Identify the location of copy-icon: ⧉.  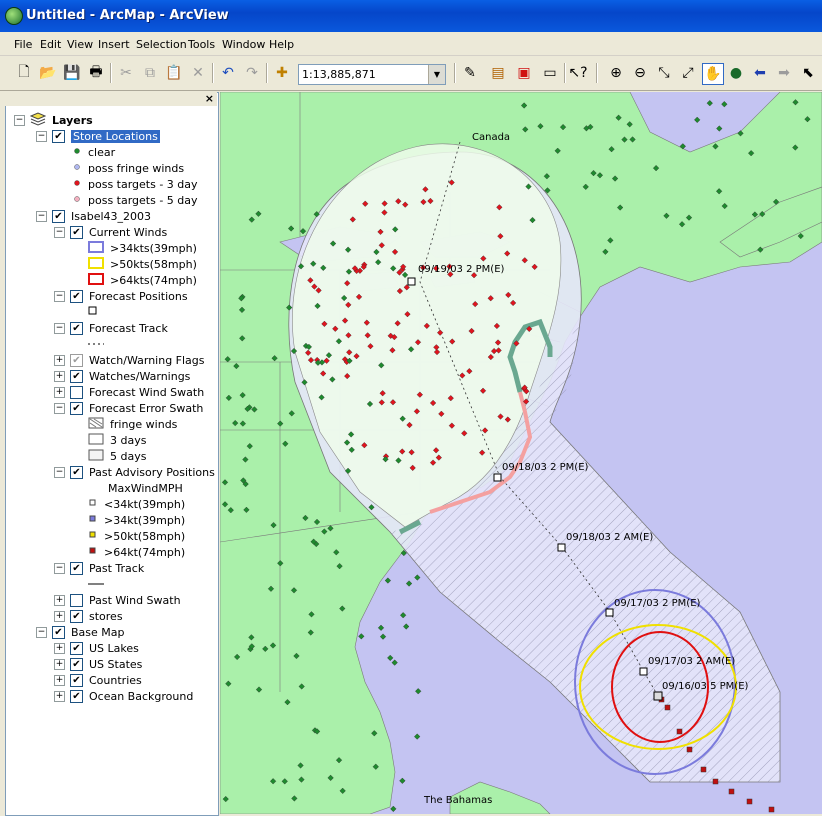
(150, 73).